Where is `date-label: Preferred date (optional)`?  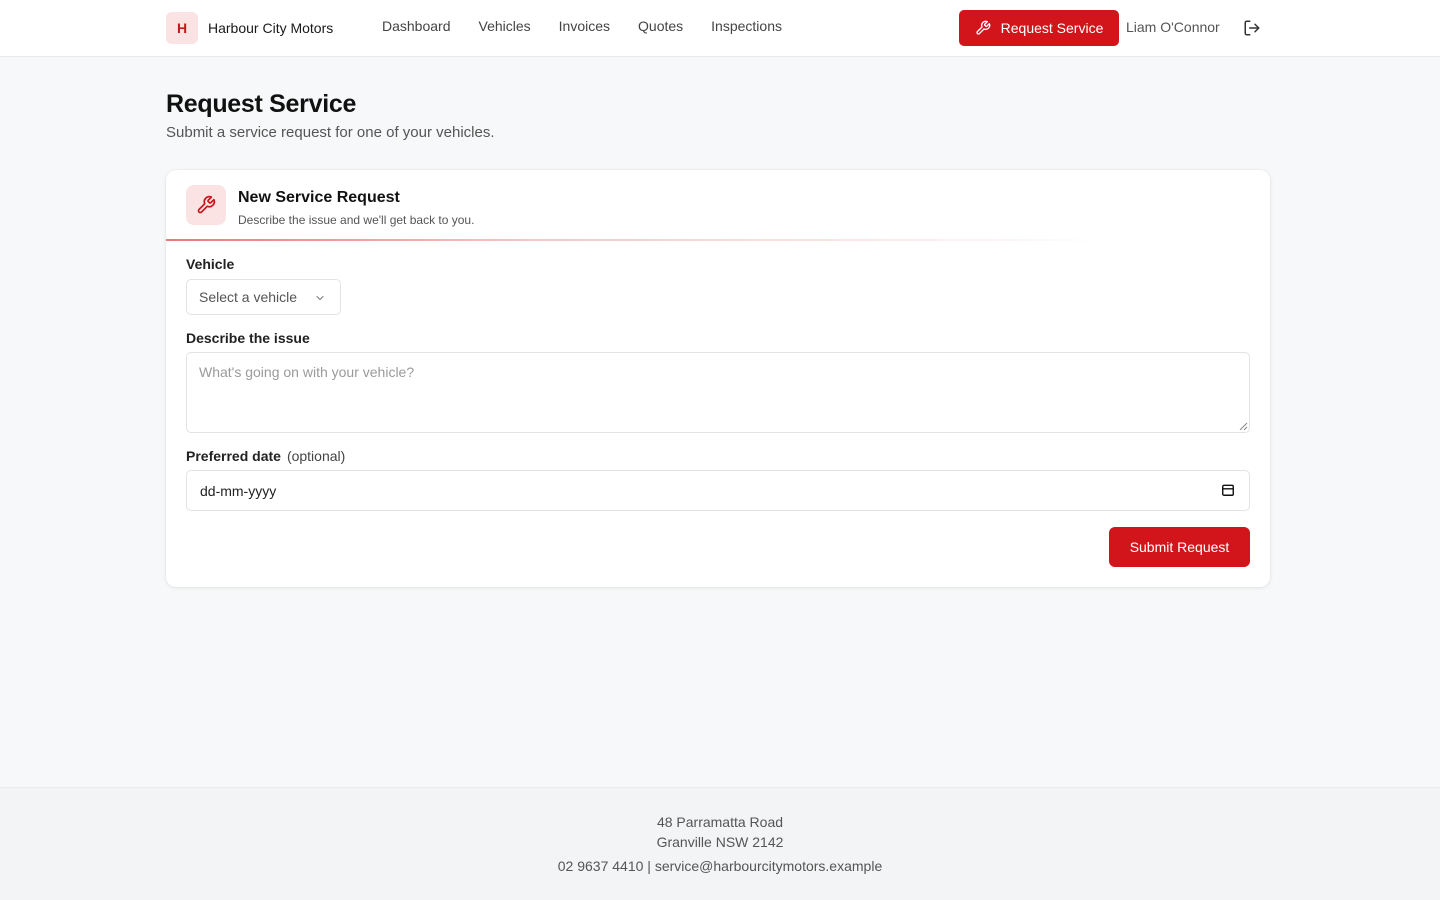 date-label: Preferred date (optional) is located at coordinates (265, 456).